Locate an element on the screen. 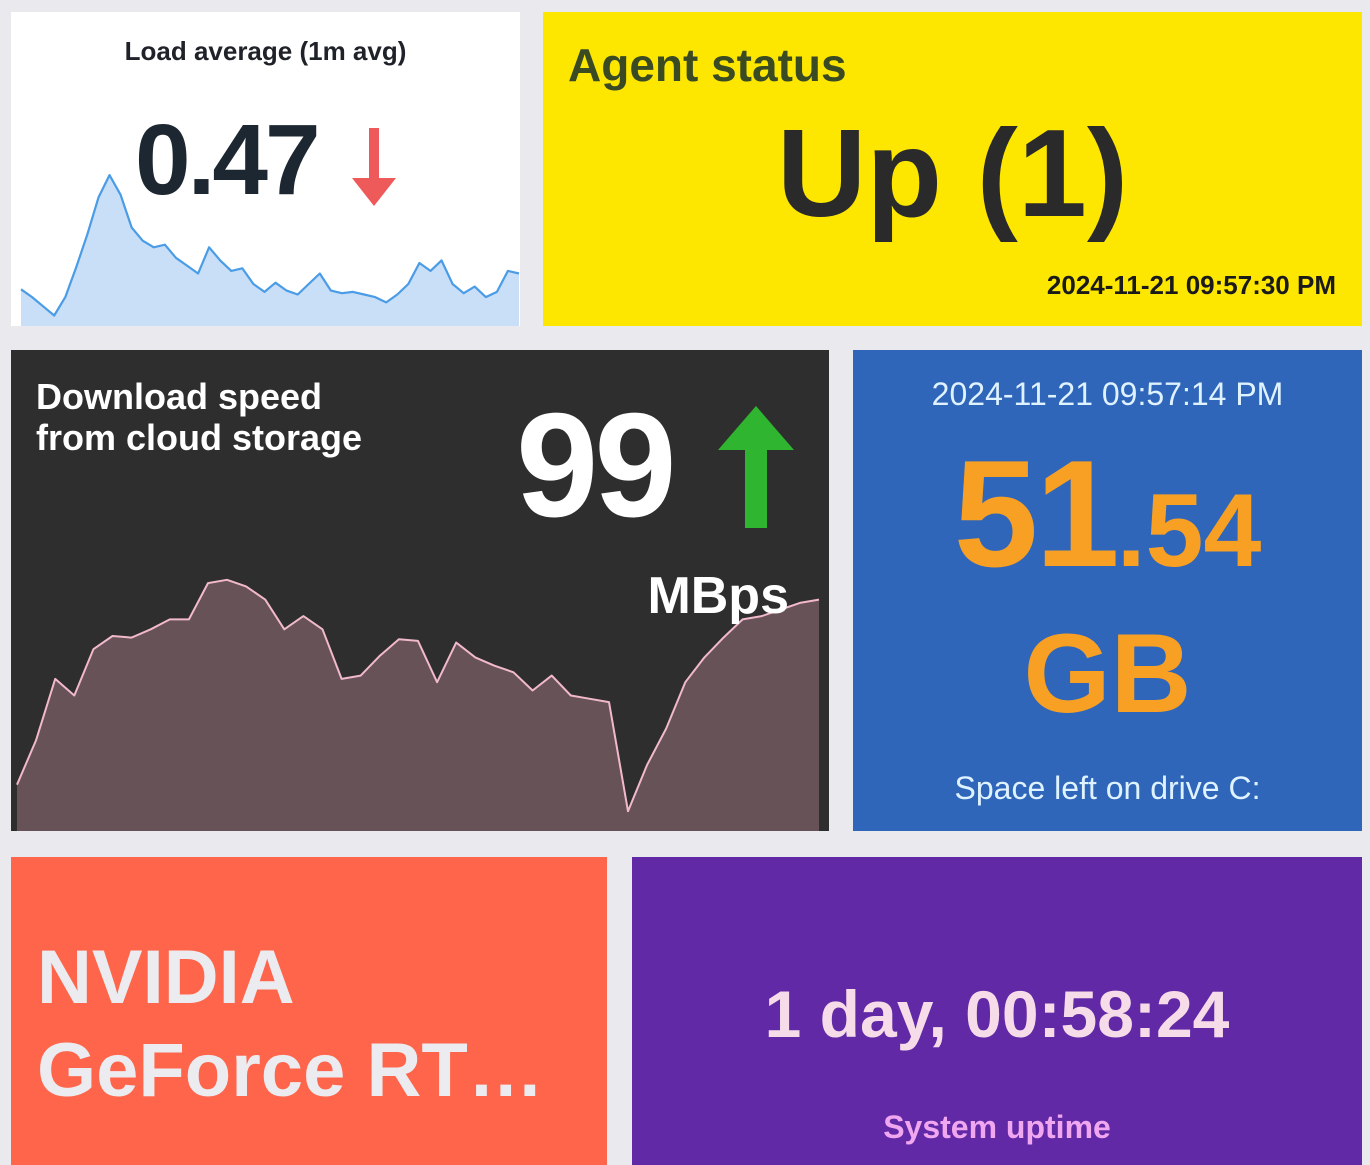 This screenshot has height=1165, width=1370. download-speed-value: 99 is located at coordinates (596, 465).